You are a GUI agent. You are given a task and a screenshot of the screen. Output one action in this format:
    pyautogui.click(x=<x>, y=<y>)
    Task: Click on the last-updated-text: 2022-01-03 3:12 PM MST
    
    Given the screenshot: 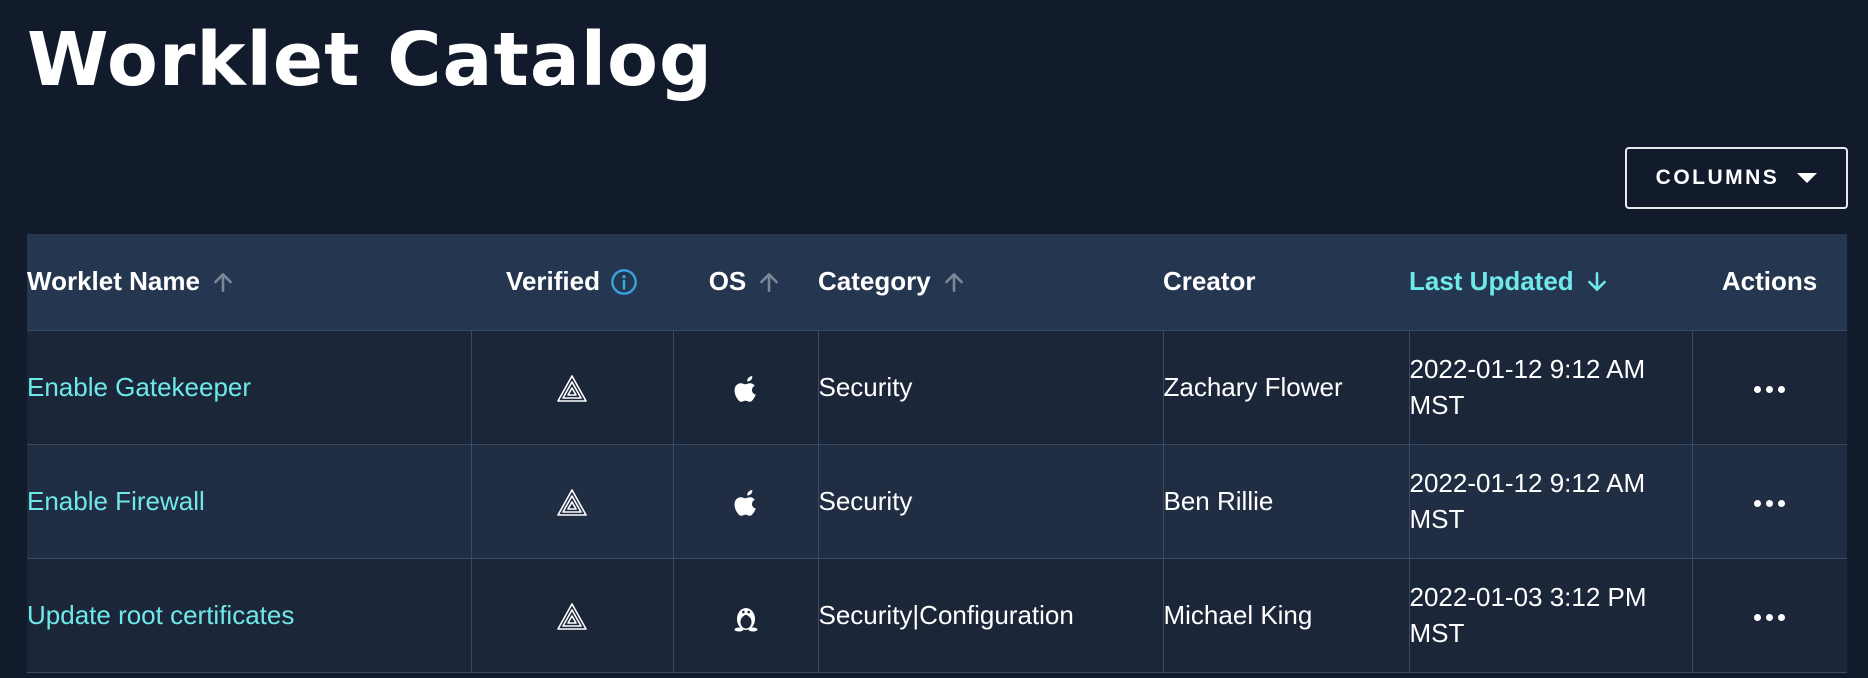 What is the action you would take?
    pyautogui.click(x=1528, y=615)
    